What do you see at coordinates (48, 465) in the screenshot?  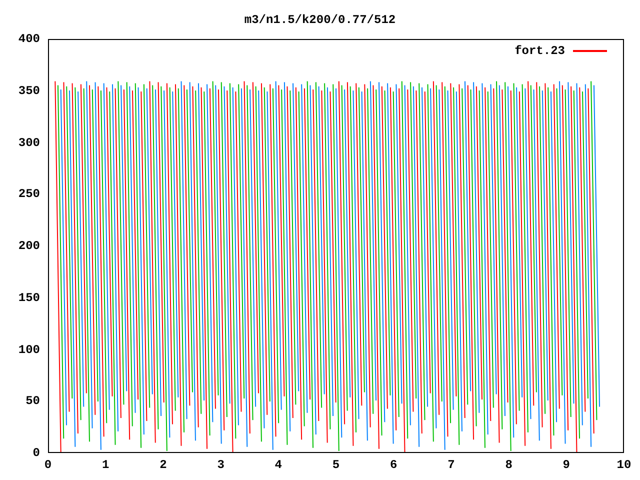 I see `x-tick-label: 0` at bounding box center [48, 465].